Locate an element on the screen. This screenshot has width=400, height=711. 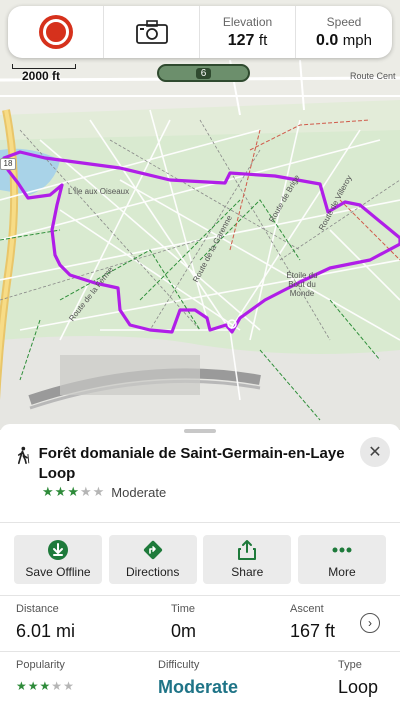
popularity-label: Popularity is located at coordinates (40, 665).